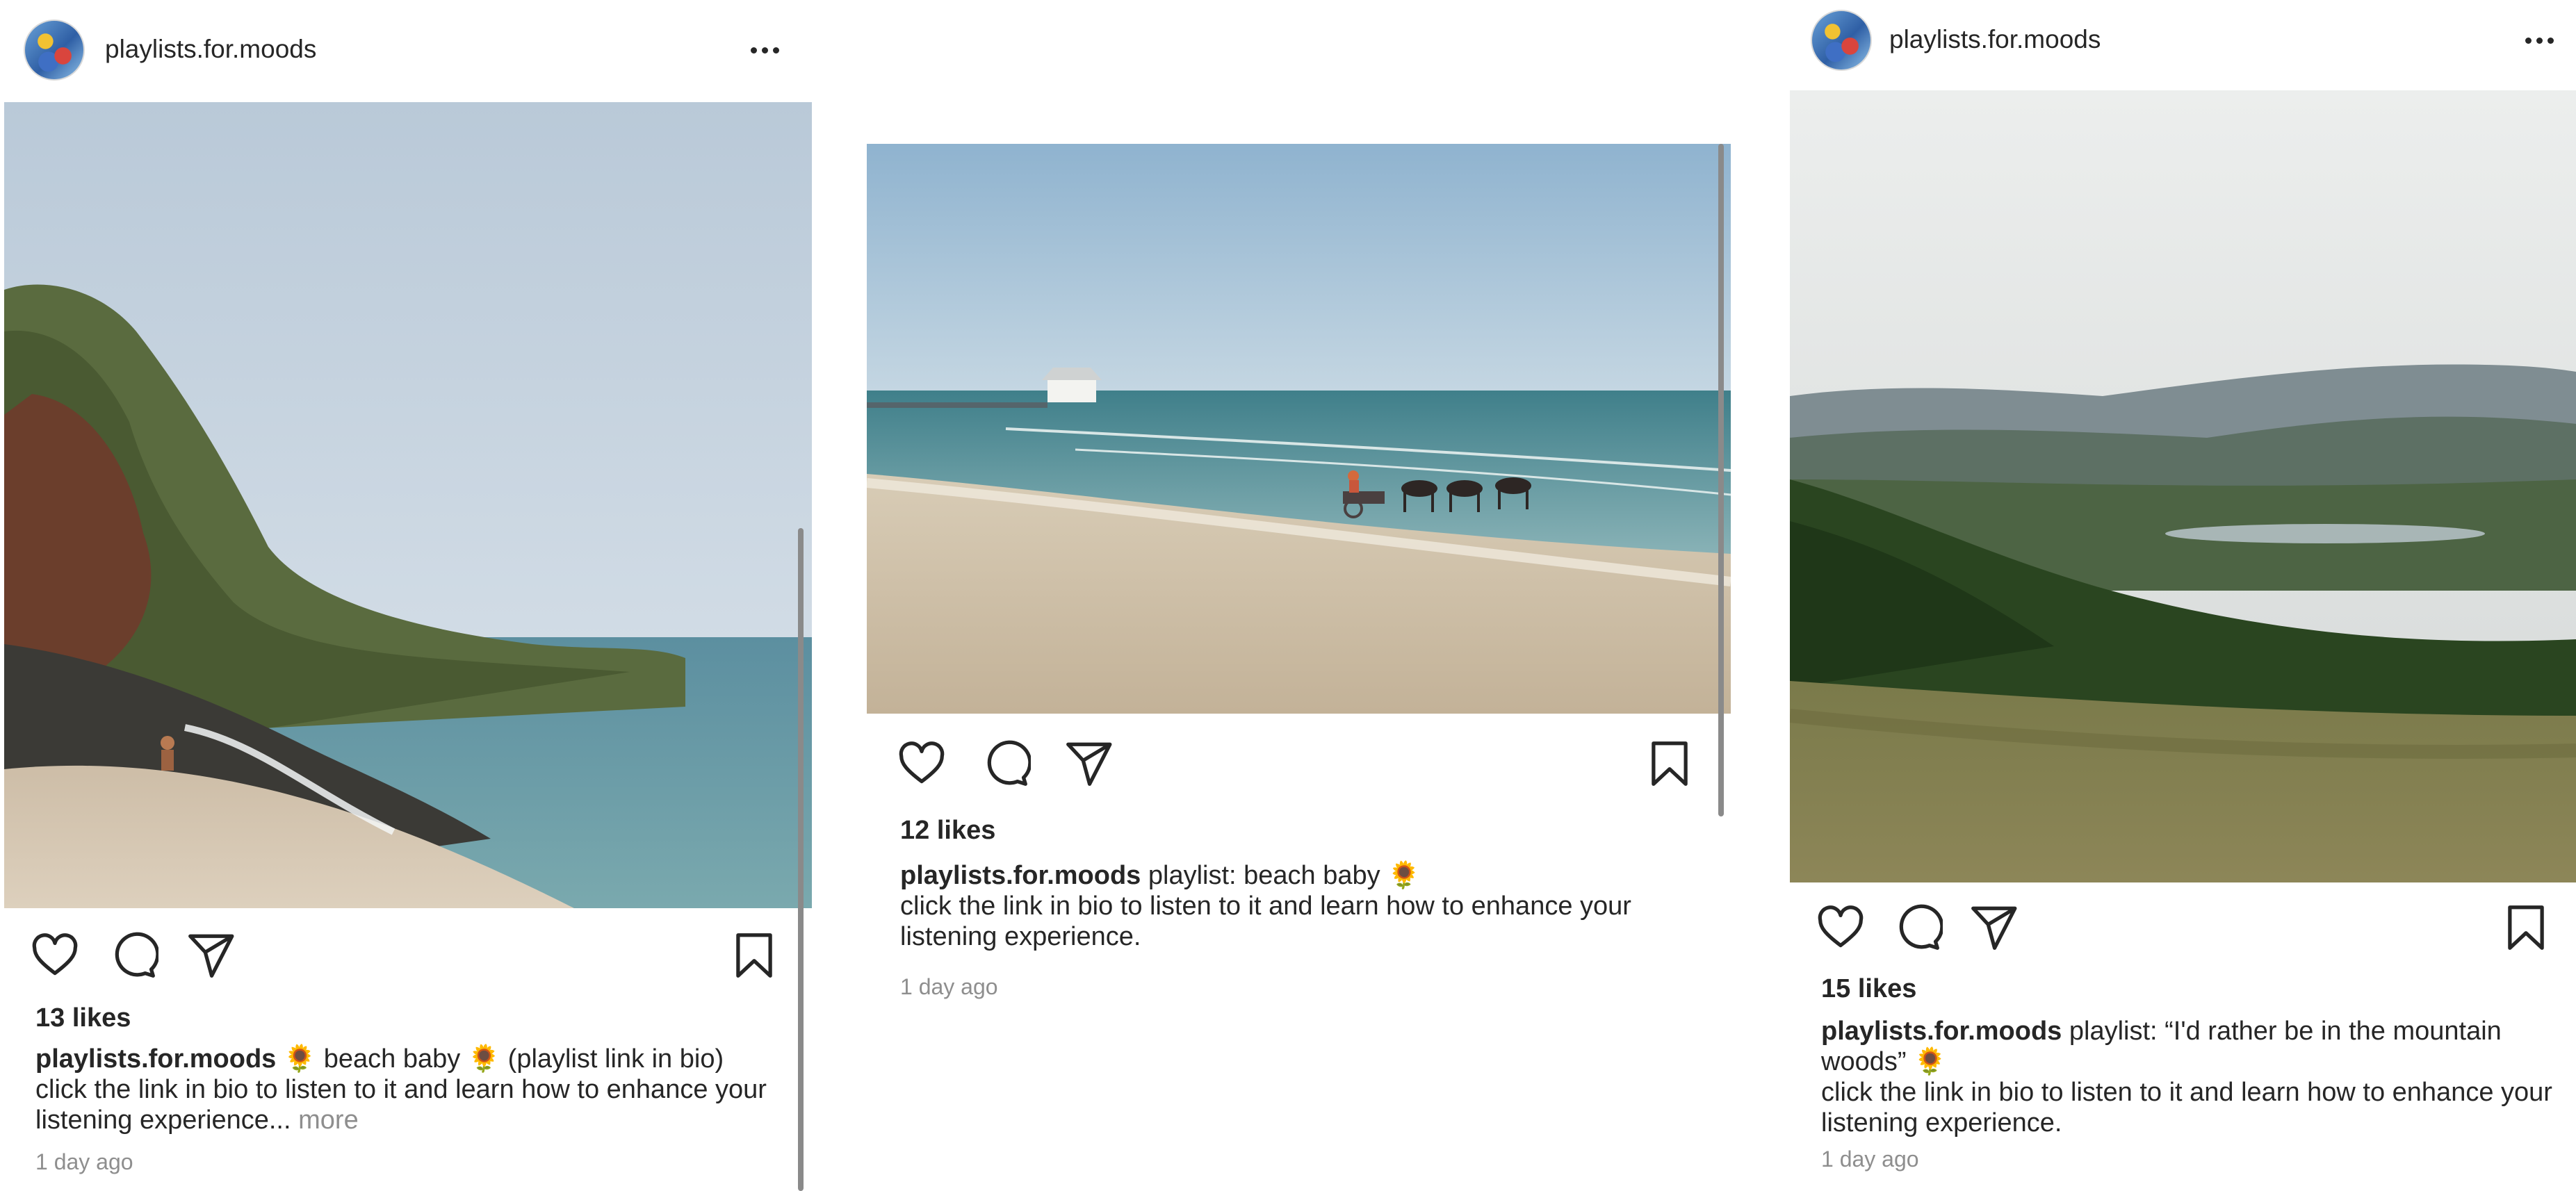 This screenshot has width=2576, height=1191. I want to click on likes-count: 15 likes, so click(1868, 989).